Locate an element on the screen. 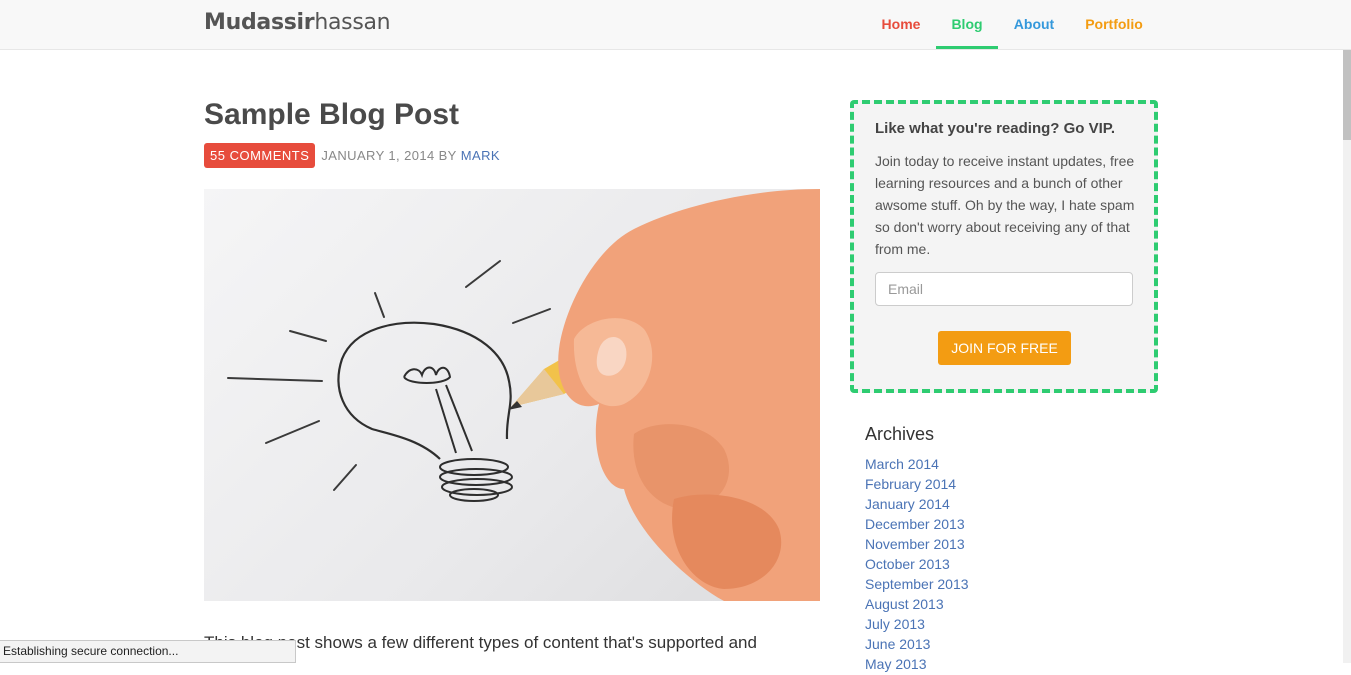 Image resolution: width=1351 pixels, height=675 pixels. scrollbar-thumb is located at coordinates (1347, 95).